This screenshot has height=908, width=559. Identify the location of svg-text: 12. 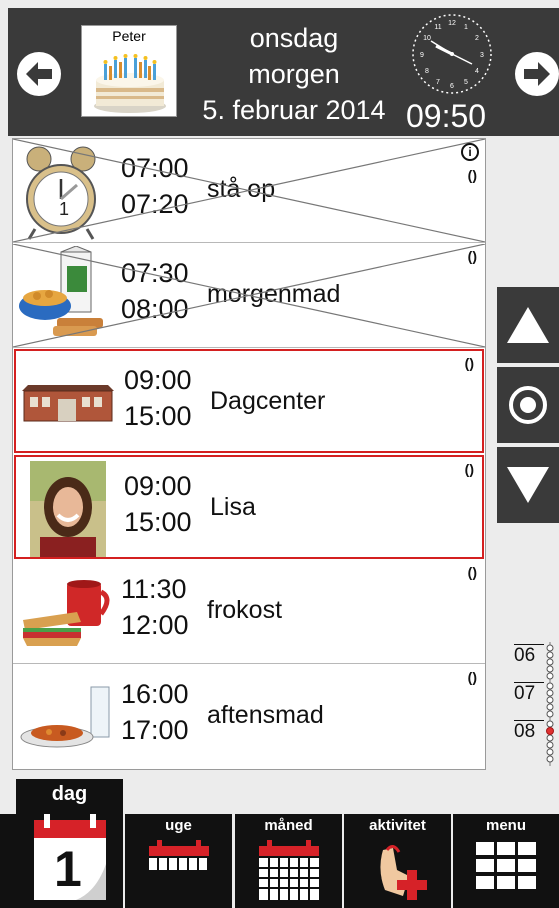
(452, 23).